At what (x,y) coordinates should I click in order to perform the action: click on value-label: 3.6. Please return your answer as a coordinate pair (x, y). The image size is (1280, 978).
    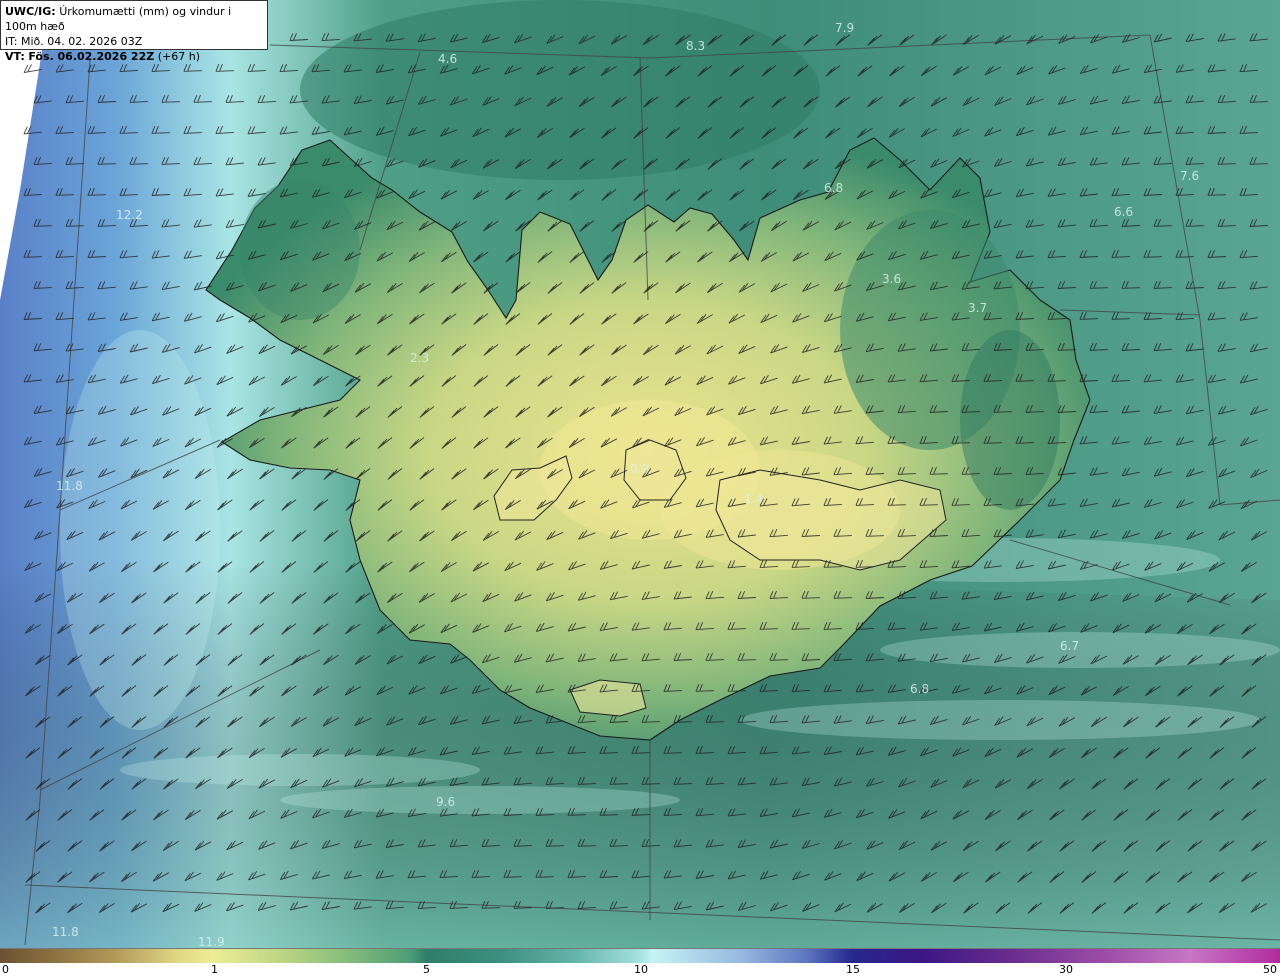
    Looking at the image, I should click on (891, 279).